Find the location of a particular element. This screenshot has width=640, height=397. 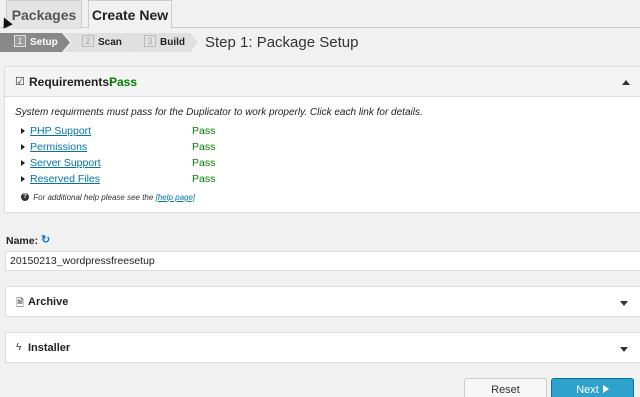

help-icon: ? is located at coordinates (25, 196).